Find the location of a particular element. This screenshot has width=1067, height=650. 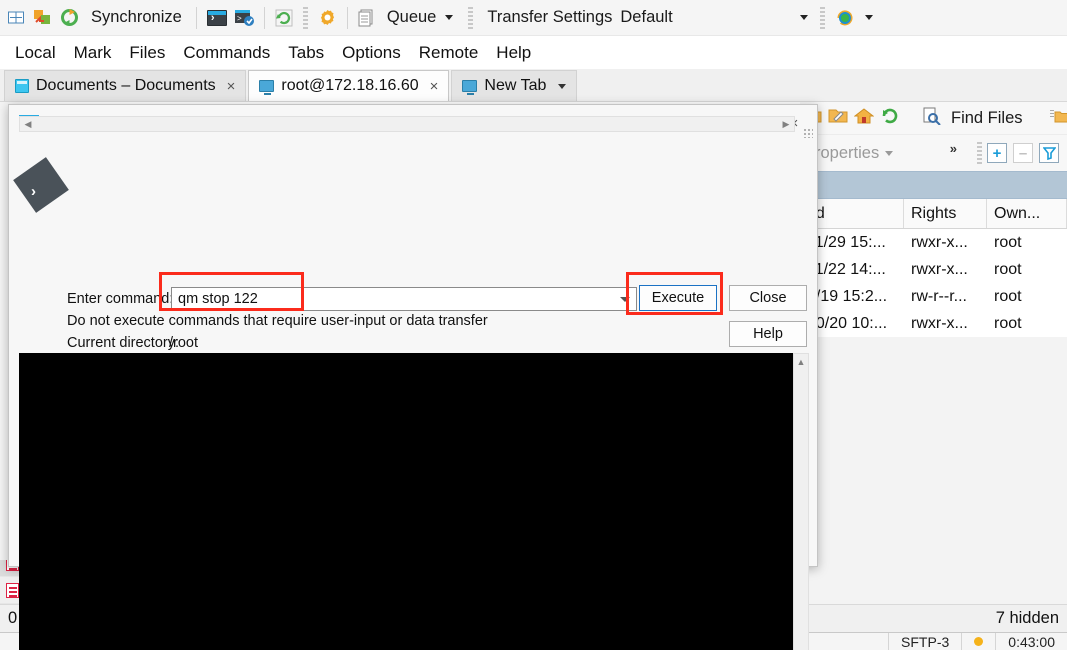

preferences-gear-icon is located at coordinates (327, 18).